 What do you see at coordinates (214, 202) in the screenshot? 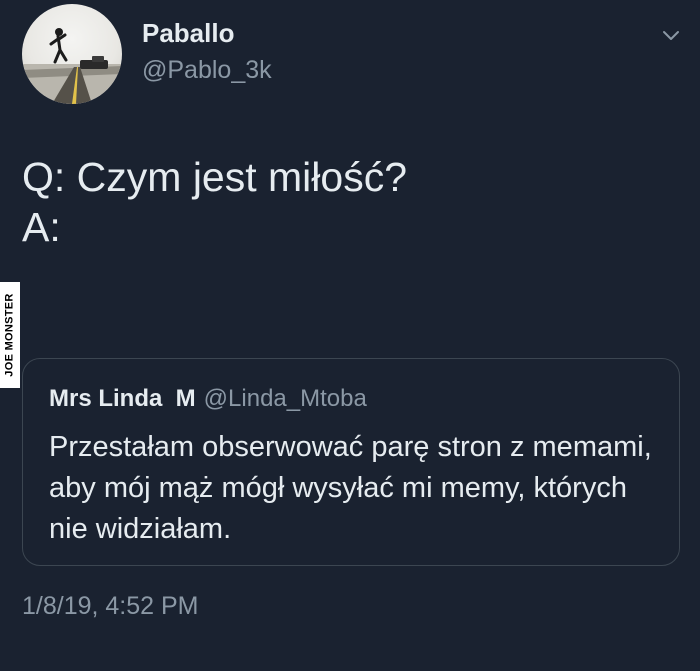
I see `tweet-text: Q: Czym jest miłość? A:` at bounding box center [214, 202].